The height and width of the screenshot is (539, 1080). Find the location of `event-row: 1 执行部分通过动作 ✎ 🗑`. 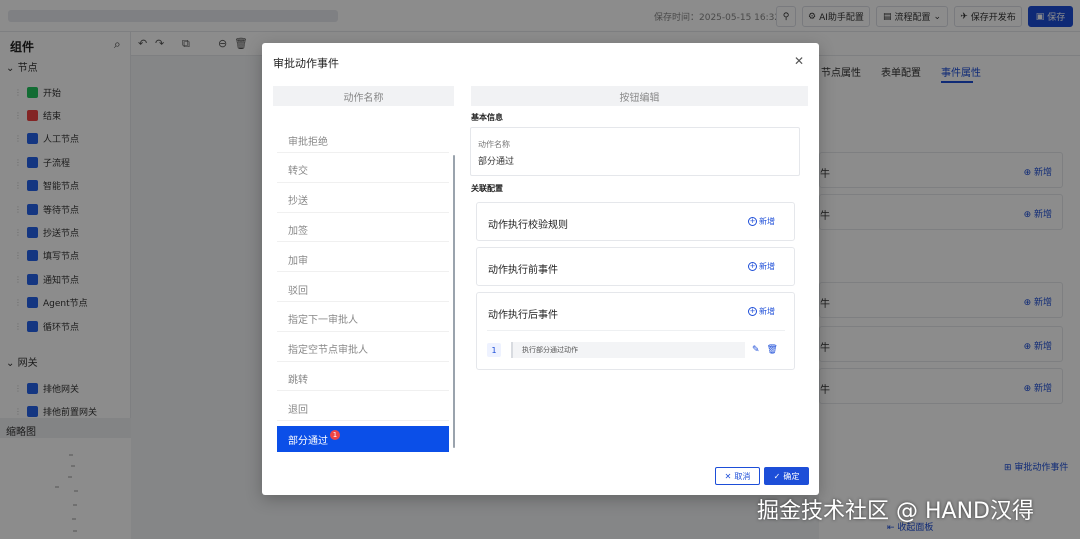

event-row: 1 执行部分通过动作 ✎ 🗑 is located at coordinates (636, 350).